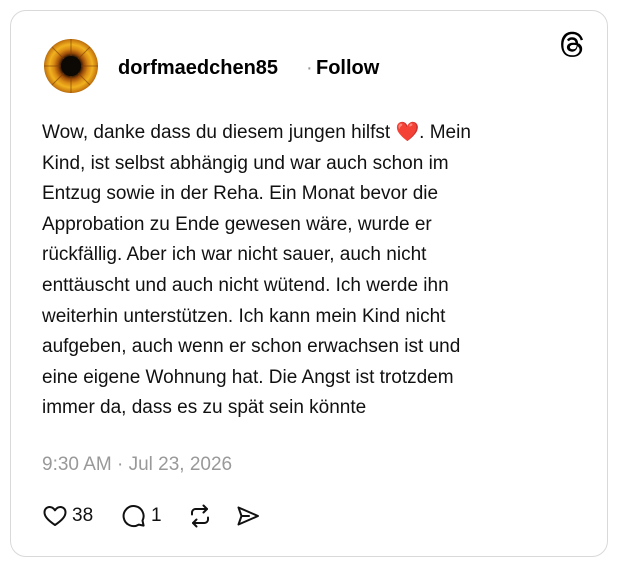  I want to click on reply-button: 1, so click(141, 516).